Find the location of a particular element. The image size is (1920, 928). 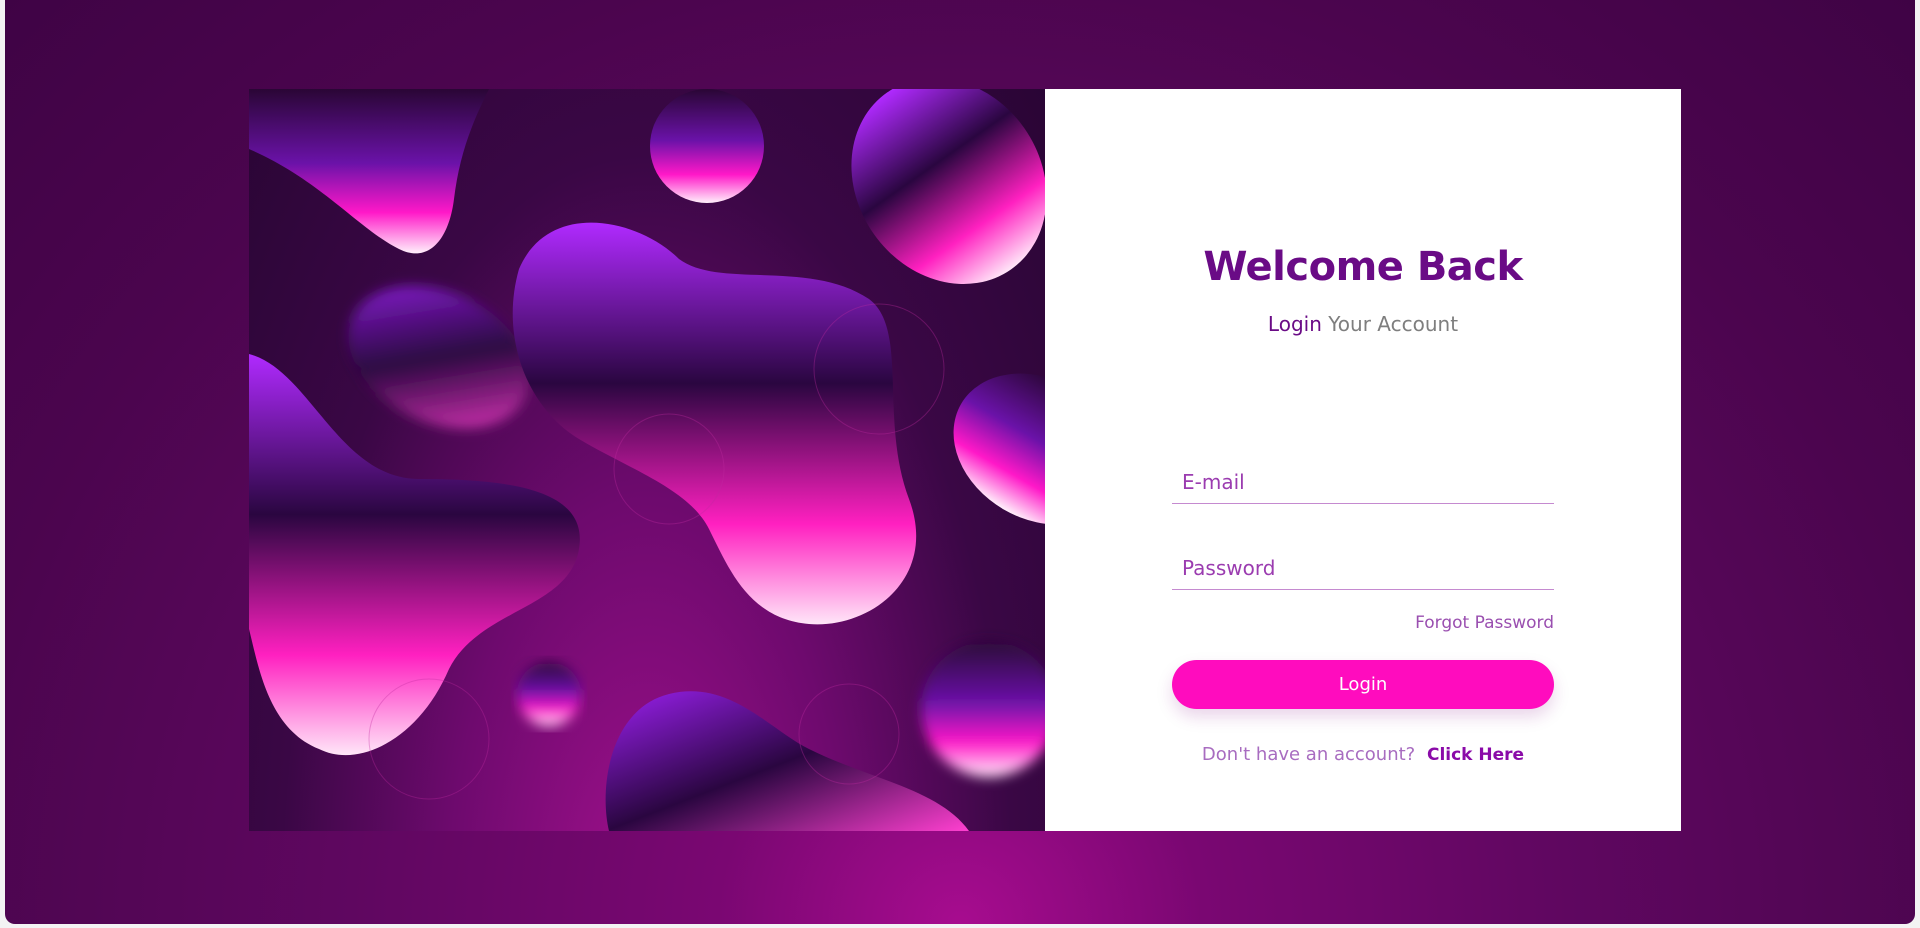

signup-prompt: Don't have an account? Click Here is located at coordinates (1363, 754).